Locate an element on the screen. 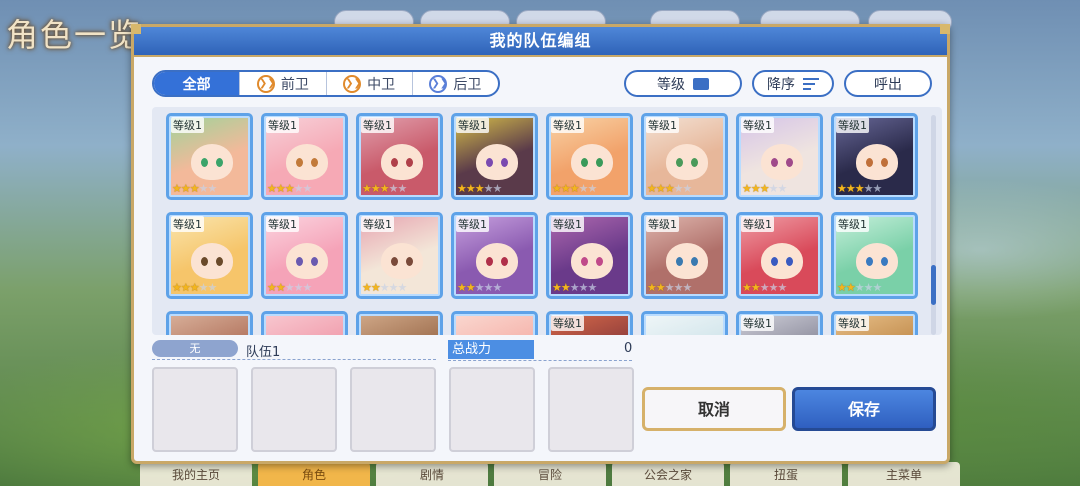 The image size is (1080, 486). grid-scrollbar is located at coordinates (933, 225).